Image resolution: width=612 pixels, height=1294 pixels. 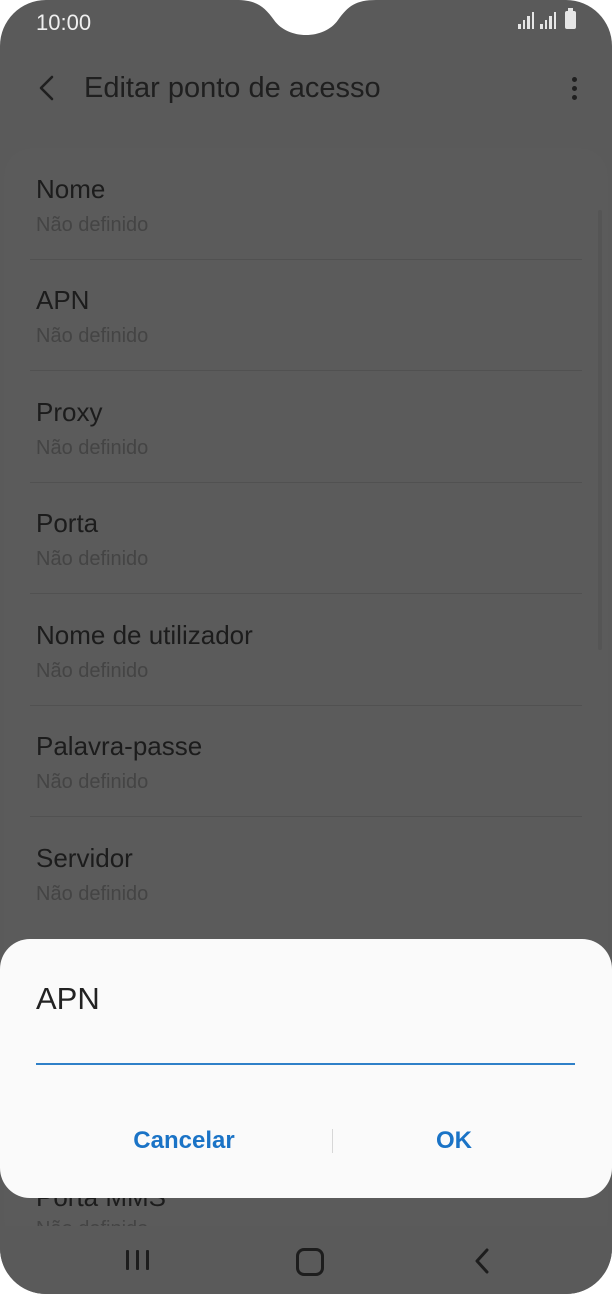 What do you see at coordinates (232, 88) in the screenshot?
I see `page-title: Editar ponto de acesso` at bounding box center [232, 88].